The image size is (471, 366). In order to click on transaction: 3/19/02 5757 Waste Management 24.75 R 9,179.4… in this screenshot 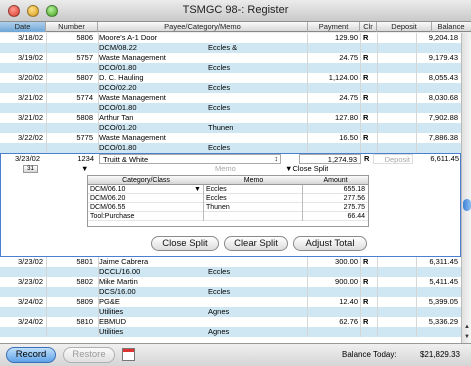, I will do `click(230, 63)`.